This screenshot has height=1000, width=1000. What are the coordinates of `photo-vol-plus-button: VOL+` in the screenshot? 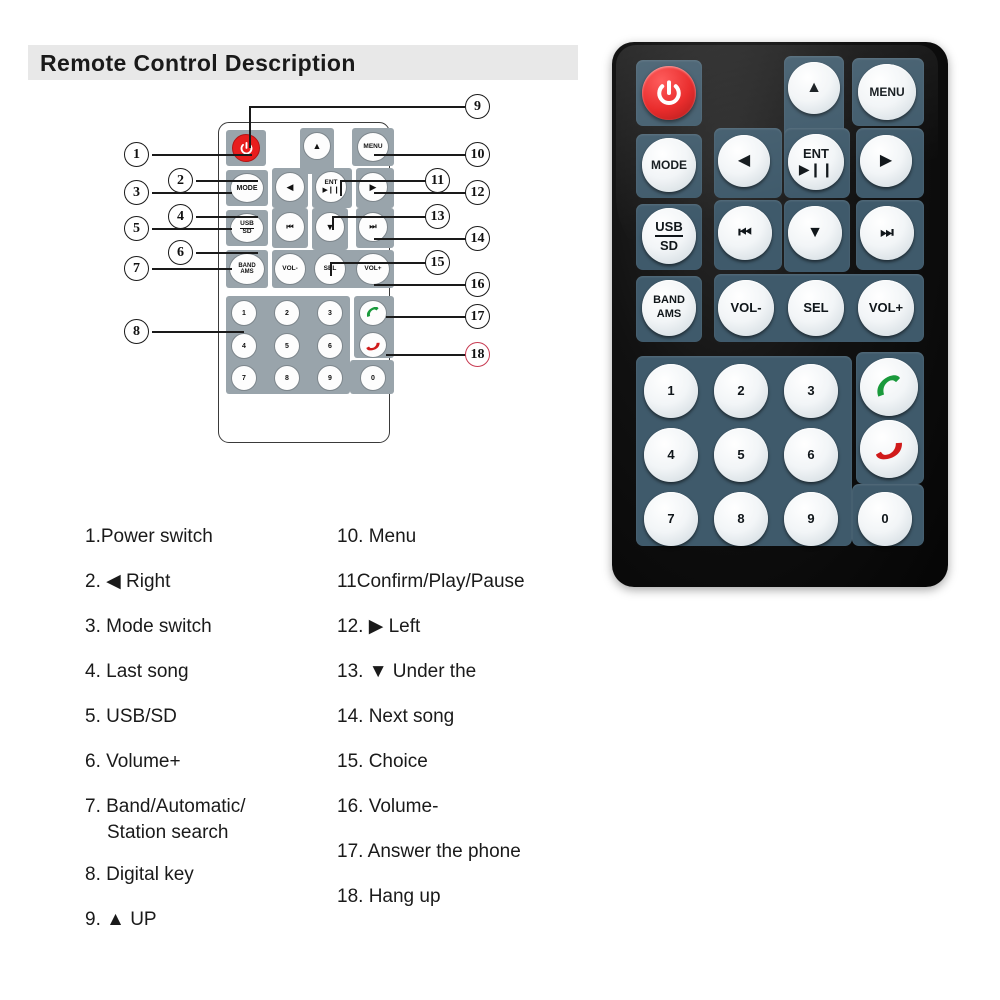 It's located at (886, 308).